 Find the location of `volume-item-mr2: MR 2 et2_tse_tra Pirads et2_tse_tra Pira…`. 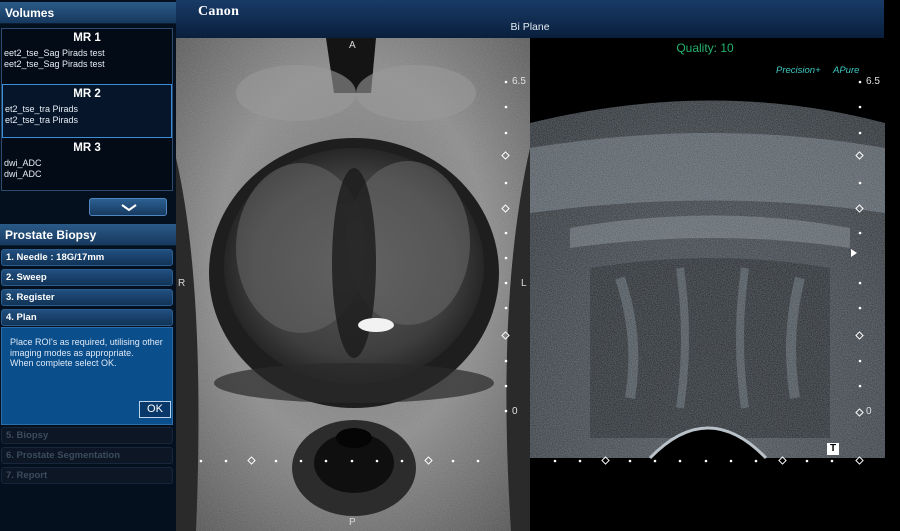

volume-item-mr2: MR 2 et2_tse_tra Pirads et2_tse_tra Pira… is located at coordinates (87, 111).